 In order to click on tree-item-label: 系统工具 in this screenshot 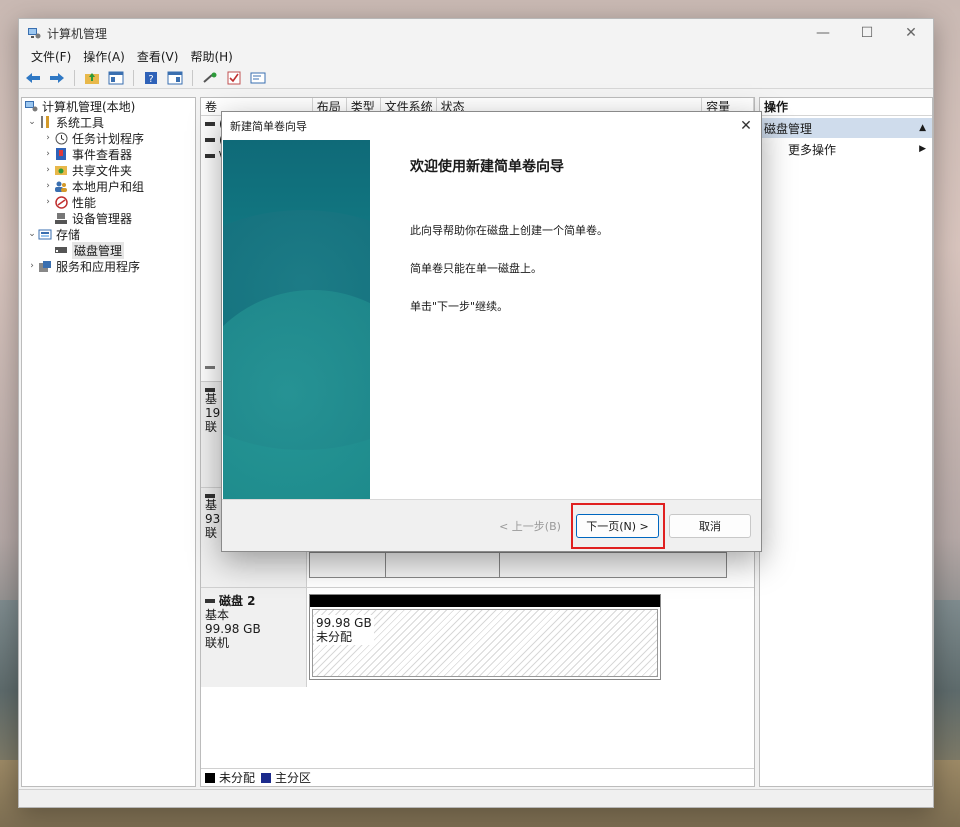, I will do `click(80, 122)`.